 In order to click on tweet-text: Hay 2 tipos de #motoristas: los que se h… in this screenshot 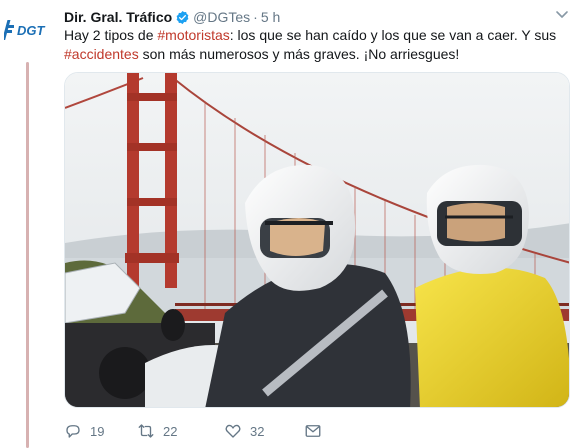, I will do `click(316, 45)`.